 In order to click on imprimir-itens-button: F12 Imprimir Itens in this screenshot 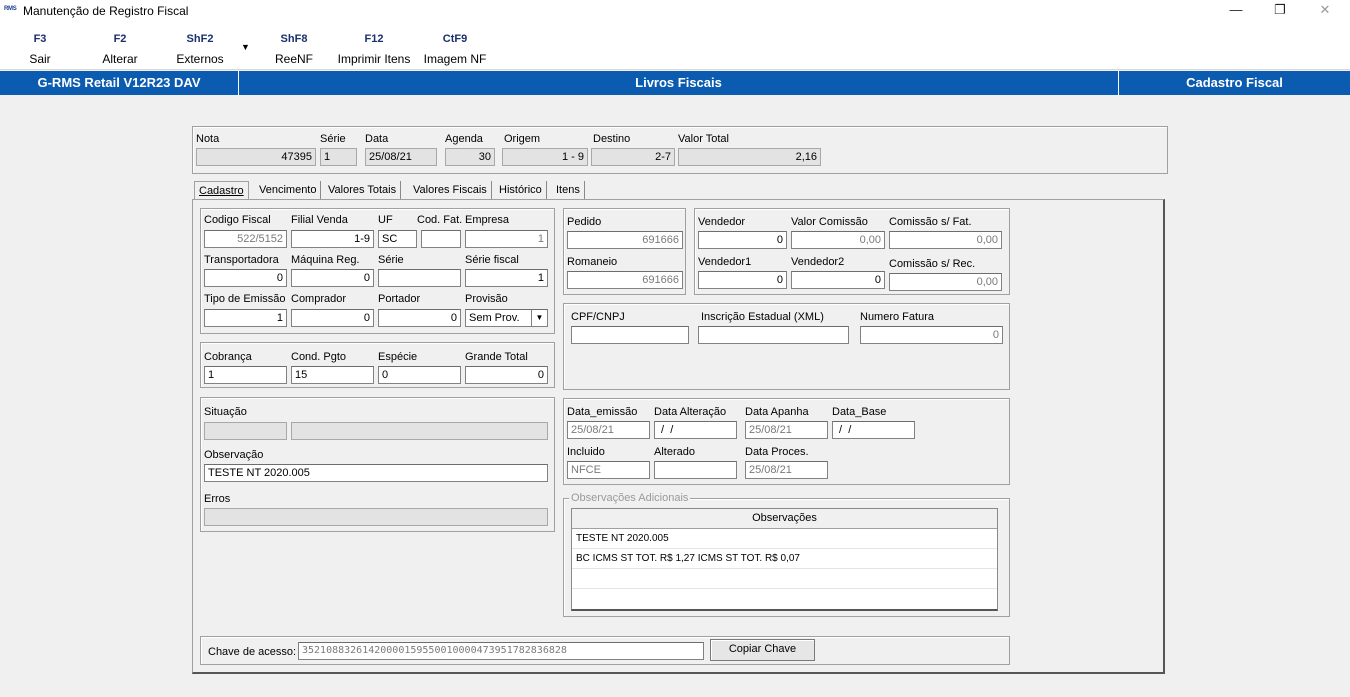, I will do `click(374, 46)`.